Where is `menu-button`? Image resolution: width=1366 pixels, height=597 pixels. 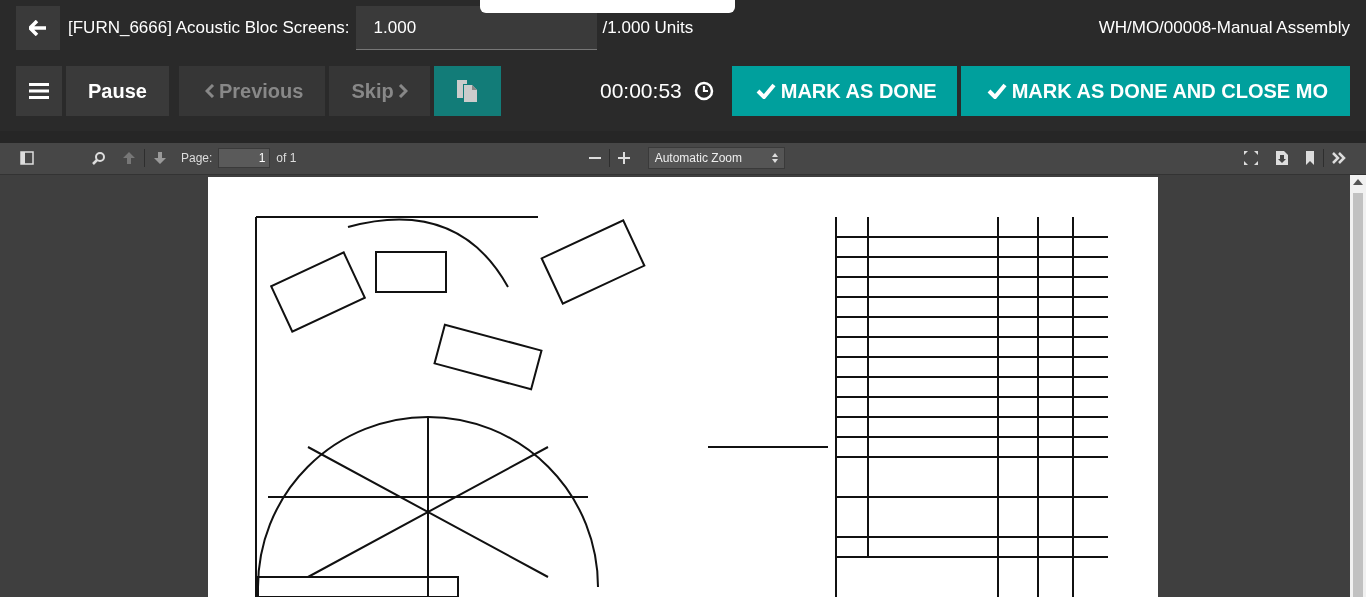
menu-button is located at coordinates (39, 91).